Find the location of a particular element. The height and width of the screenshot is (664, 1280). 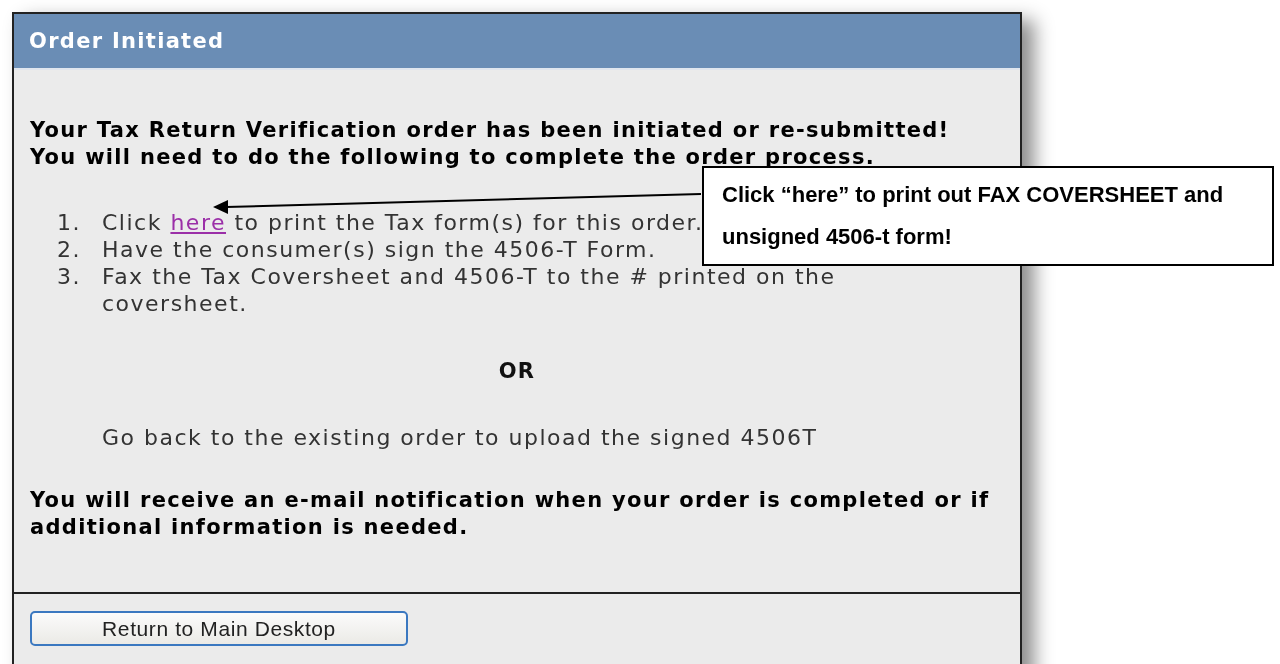

alternative-text: Go back to the existing order to upload the signed 4506T is located at coordinates (460, 437).